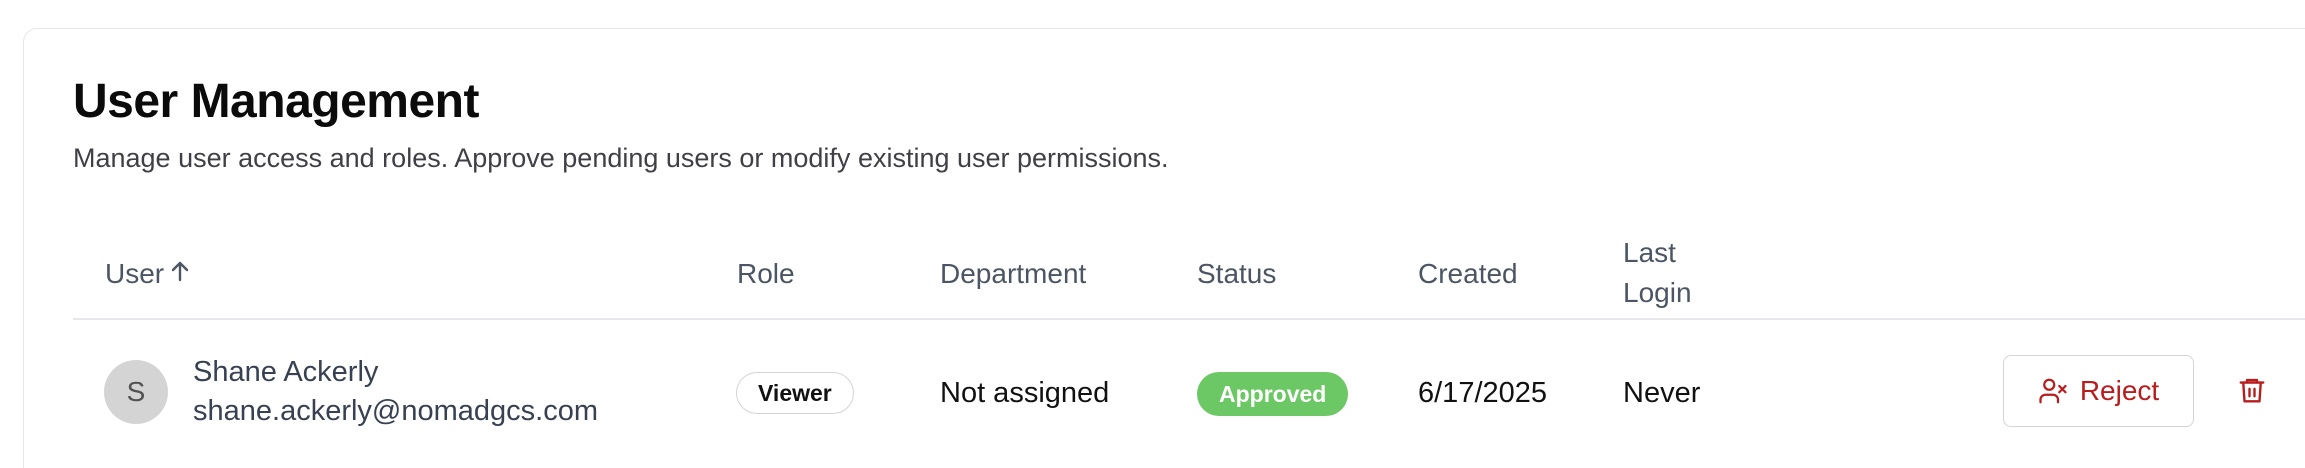 The image size is (2305, 468). What do you see at coordinates (1013, 274) in the screenshot?
I see `column-header-department: Department` at bounding box center [1013, 274].